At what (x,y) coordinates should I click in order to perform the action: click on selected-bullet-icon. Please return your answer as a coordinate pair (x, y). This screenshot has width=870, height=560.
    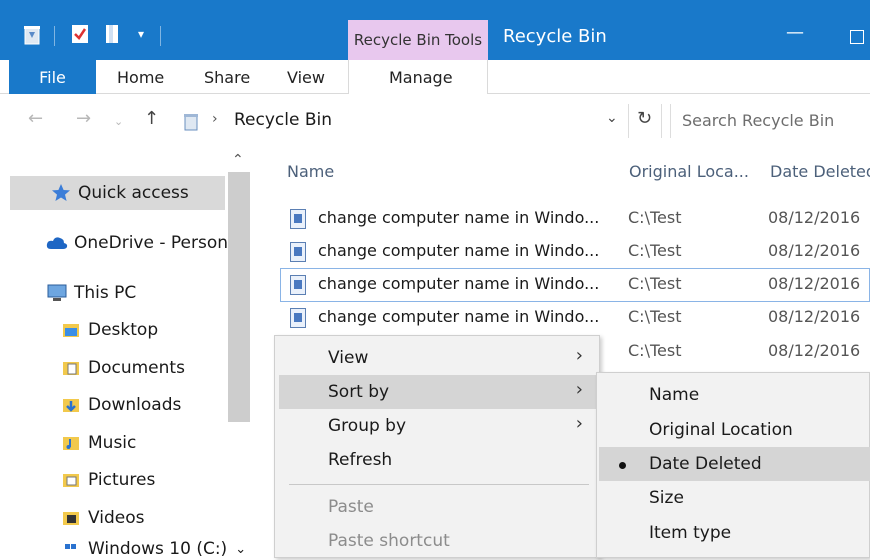
    Looking at the image, I should click on (622, 465).